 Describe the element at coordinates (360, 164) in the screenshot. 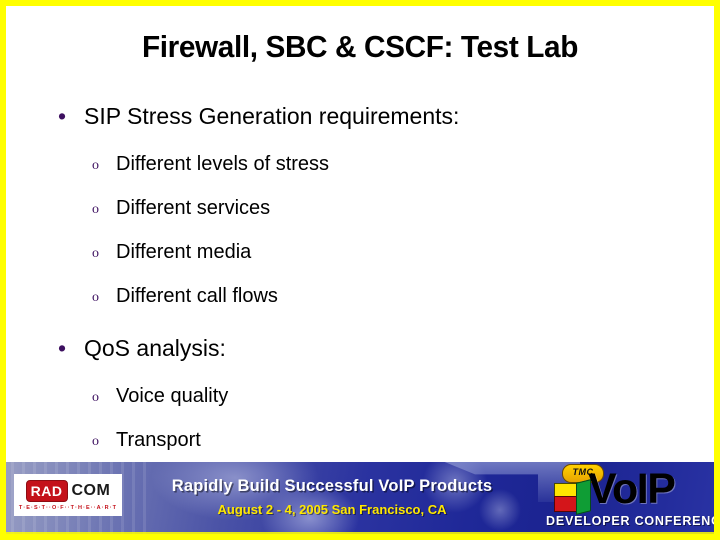

I see `bullet-level2-different-levels-of-stress: o Different levels of stress` at that location.